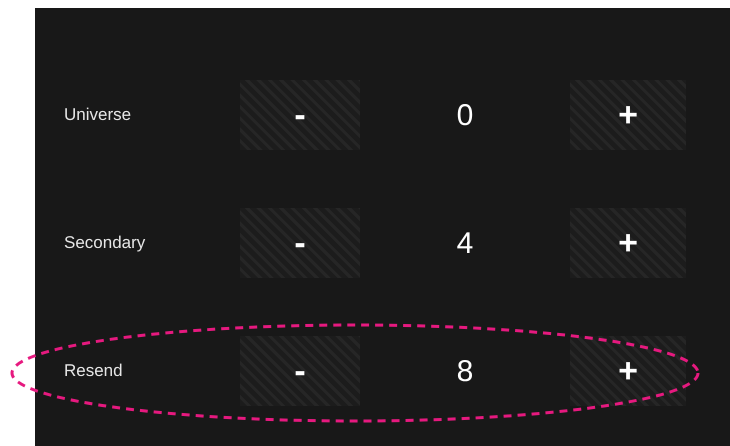 The image size is (730, 446). What do you see at coordinates (465, 244) in the screenshot?
I see `value-display: 4` at bounding box center [465, 244].